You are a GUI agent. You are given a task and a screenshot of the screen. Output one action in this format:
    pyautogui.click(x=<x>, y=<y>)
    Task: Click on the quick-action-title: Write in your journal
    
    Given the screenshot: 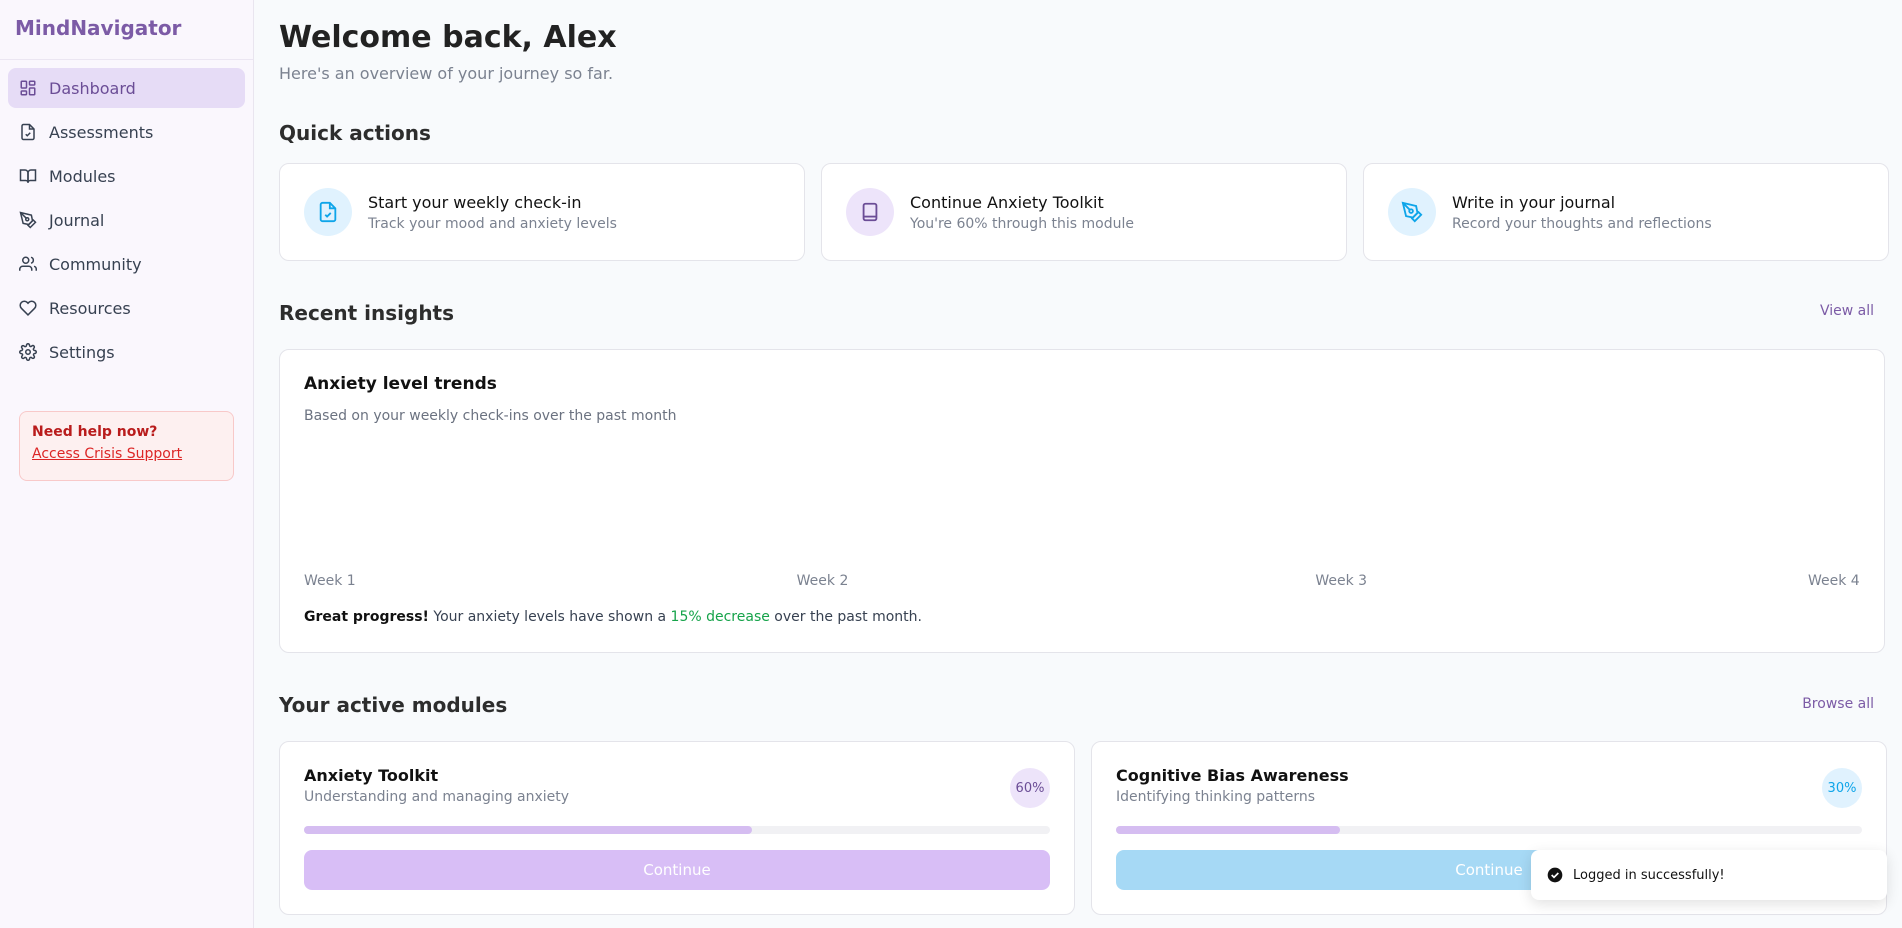 What is the action you would take?
    pyautogui.click(x=1534, y=202)
    